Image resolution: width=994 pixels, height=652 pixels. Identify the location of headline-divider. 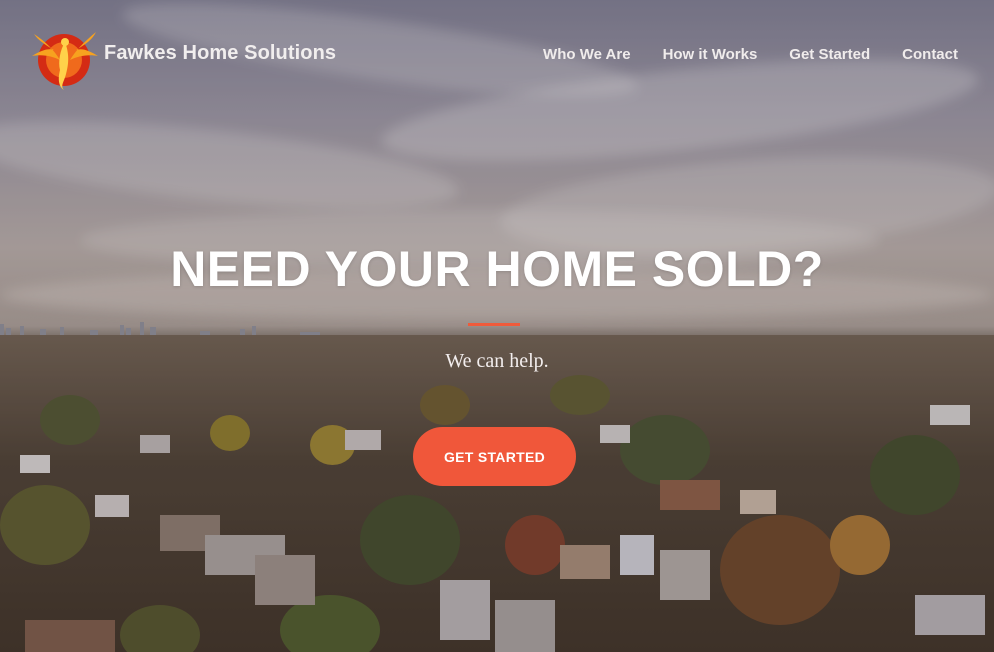
(494, 324).